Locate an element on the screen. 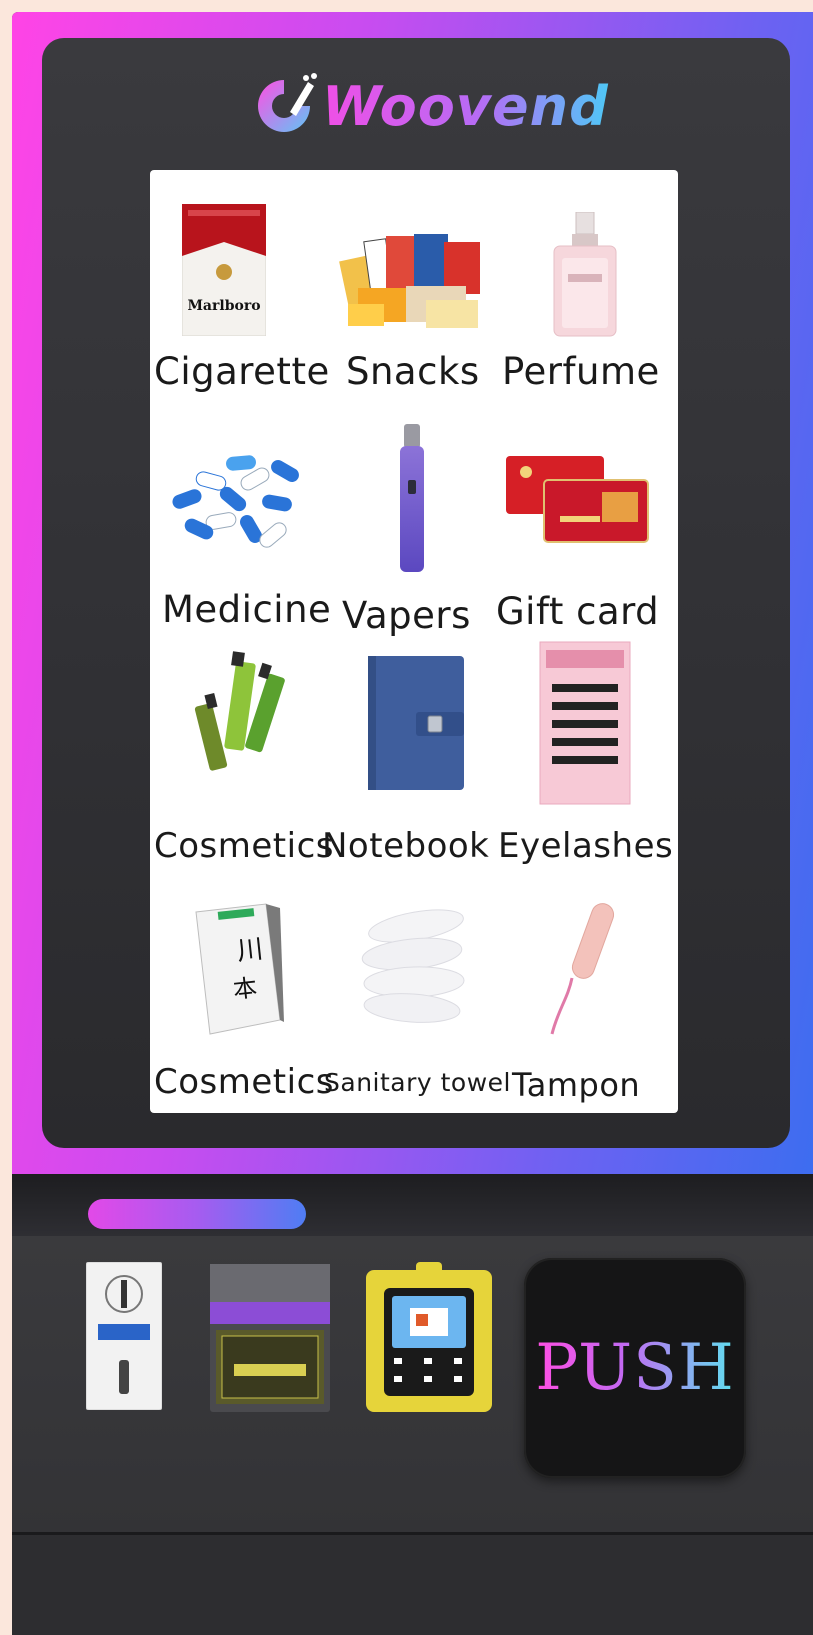 The width and height of the screenshot is (813, 1635). product-tile-cosmetics: Cosmetics is located at coordinates (241, 774).